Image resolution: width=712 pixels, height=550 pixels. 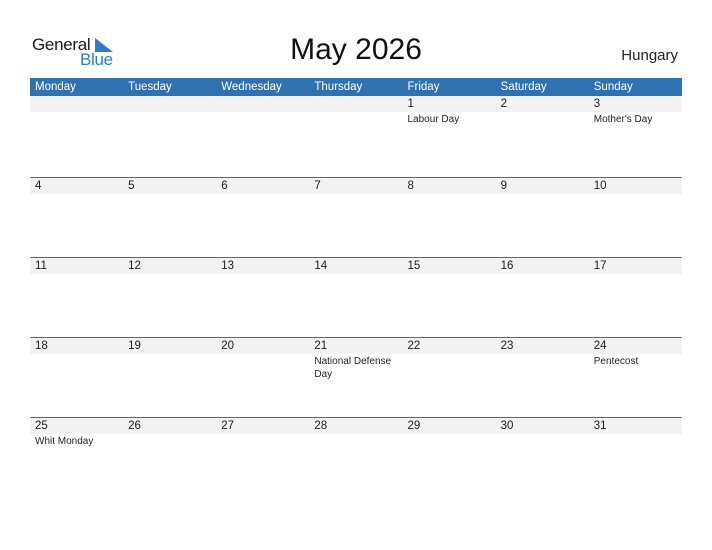 What do you see at coordinates (251, 87) in the screenshot?
I see `weekday-wednesday: Wednesday` at bounding box center [251, 87].